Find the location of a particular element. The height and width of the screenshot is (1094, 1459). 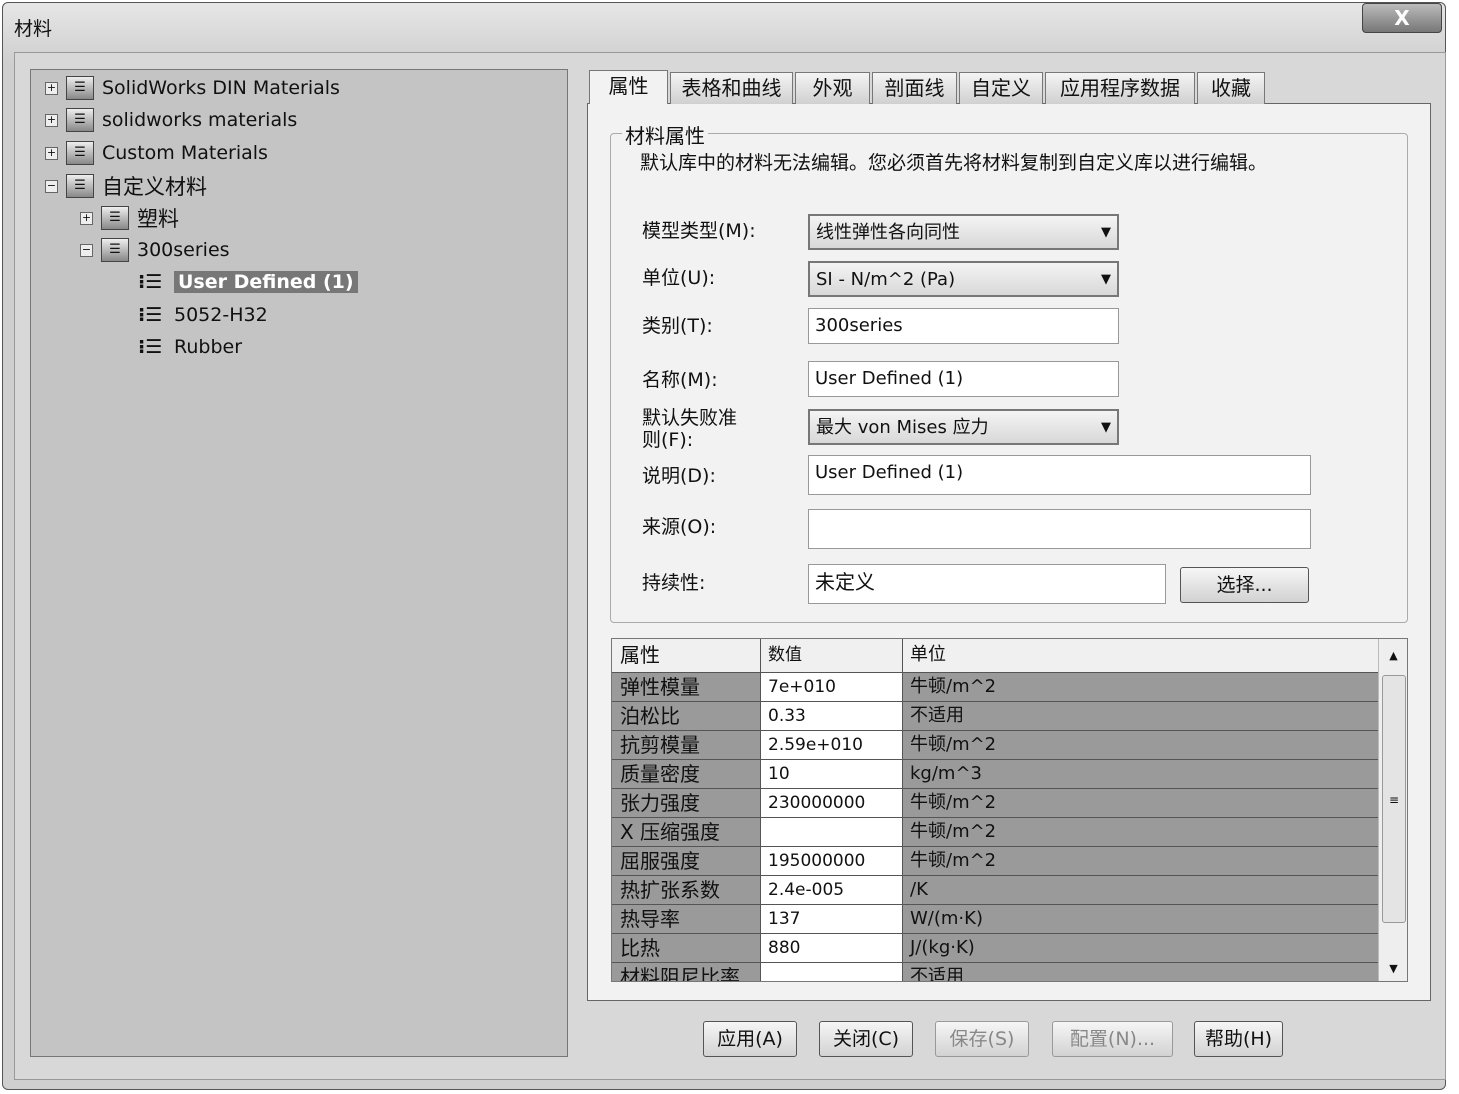

table-row: 热扩张系数 2.4e-005/K is located at coordinates (995, 890).